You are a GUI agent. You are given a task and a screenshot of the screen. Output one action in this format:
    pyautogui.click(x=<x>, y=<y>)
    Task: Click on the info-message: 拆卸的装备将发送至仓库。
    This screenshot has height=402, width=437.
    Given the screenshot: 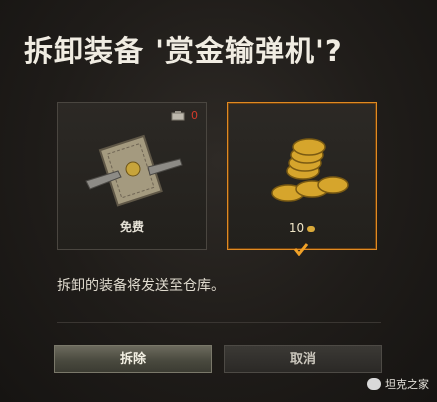 What is the action you would take?
    pyautogui.click(x=141, y=286)
    